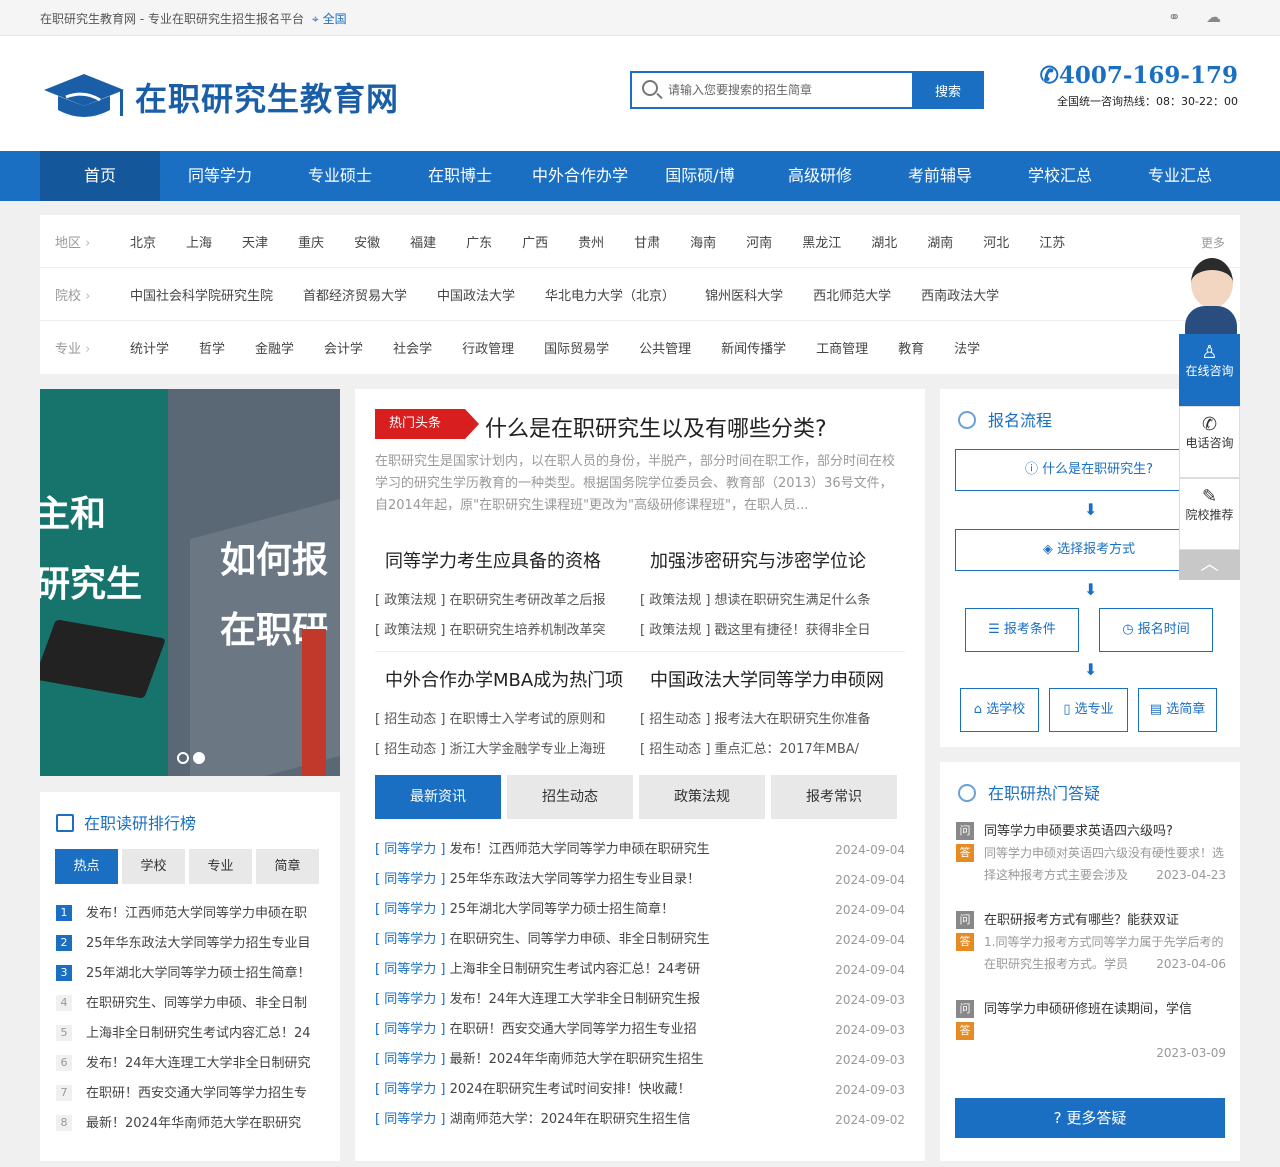  What do you see at coordinates (640, 1000) in the screenshot?
I see `news-item: [ 同等学力 ] 发布！24年大连理工大学非全日制研究生报 2024-09-03` at bounding box center [640, 1000].